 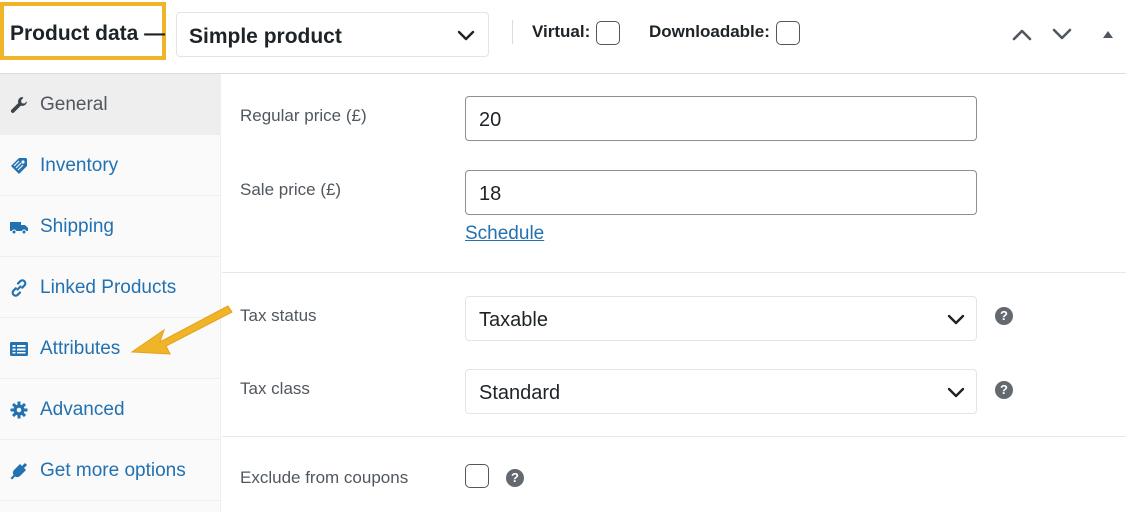 What do you see at coordinates (504, 234) in the screenshot?
I see `schedule-link: Schedule` at bounding box center [504, 234].